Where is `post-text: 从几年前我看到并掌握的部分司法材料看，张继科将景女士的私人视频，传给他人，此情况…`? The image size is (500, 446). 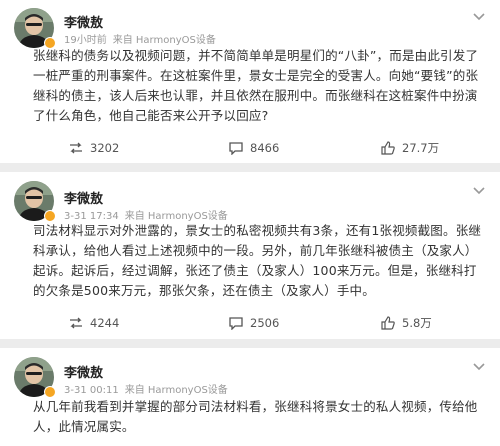
post-text: 从几年前我看到并掌握的部分司法材料看，张继科将景女士的私人视频，传给他人，此情况… is located at coordinates (255, 416).